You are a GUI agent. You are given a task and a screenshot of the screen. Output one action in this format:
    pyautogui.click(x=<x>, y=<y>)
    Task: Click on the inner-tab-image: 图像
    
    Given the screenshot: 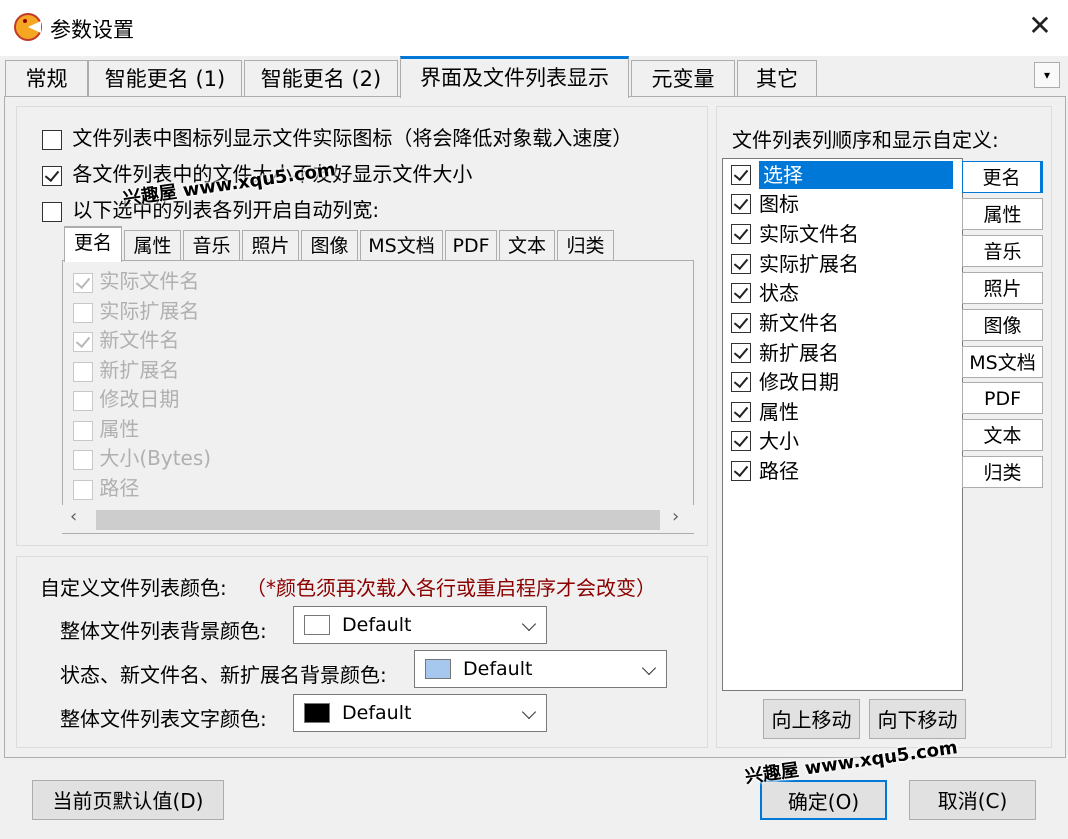 What is the action you would take?
    pyautogui.click(x=329, y=245)
    